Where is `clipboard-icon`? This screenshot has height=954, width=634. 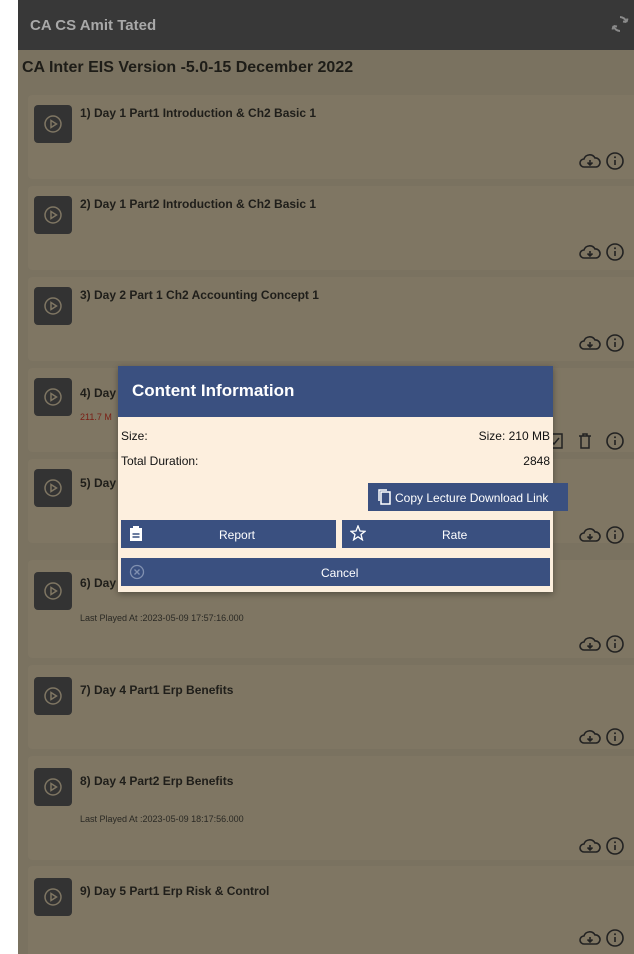 clipboard-icon is located at coordinates (136, 533).